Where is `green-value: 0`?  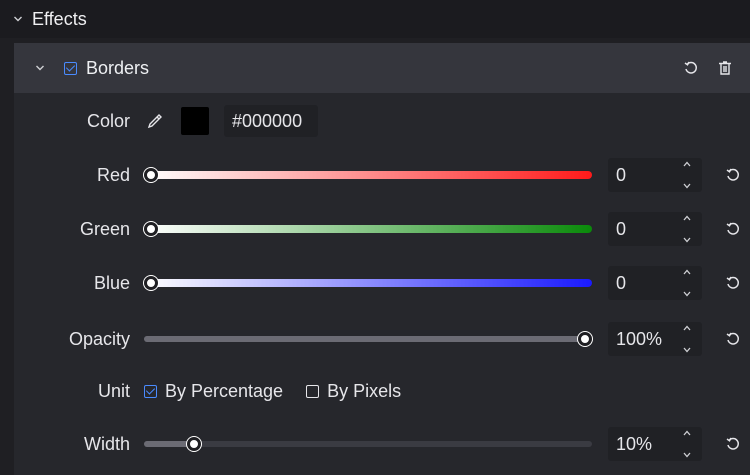 green-value: 0 is located at coordinates (621, 229).